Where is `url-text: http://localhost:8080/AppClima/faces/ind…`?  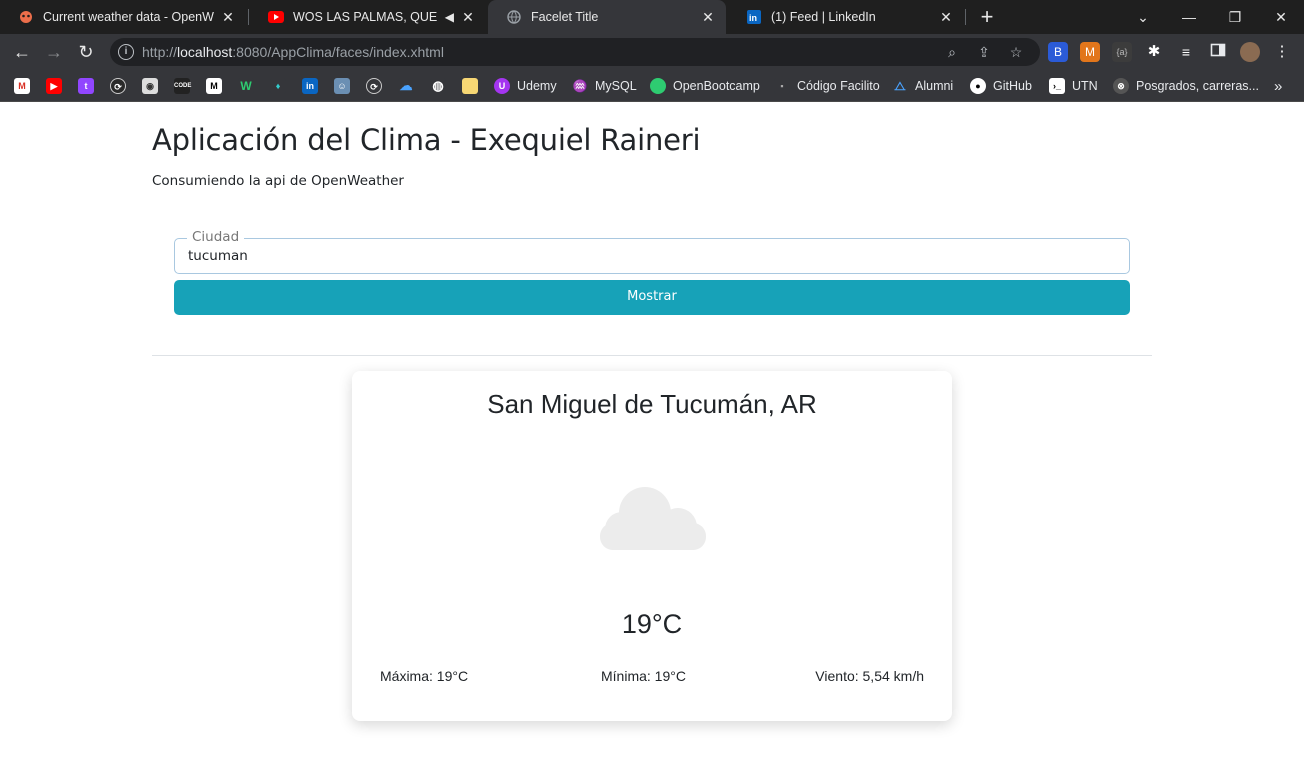
url-text: http://localhost:8080/AppClima/faces/ind… is located at coordinates (293, 52).